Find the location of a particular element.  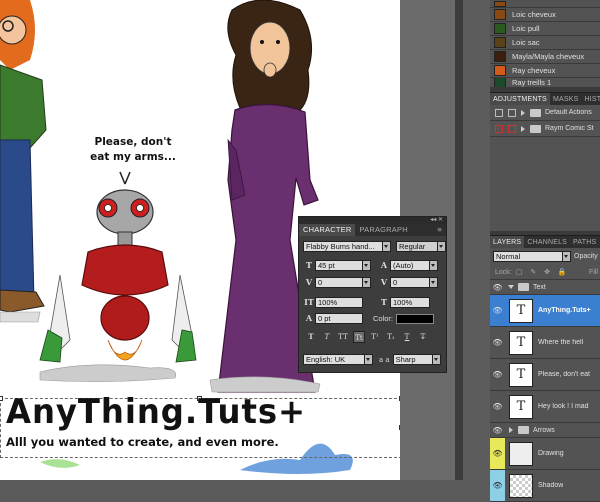

tracking-field: 0 is located at coordinates (410, 282).